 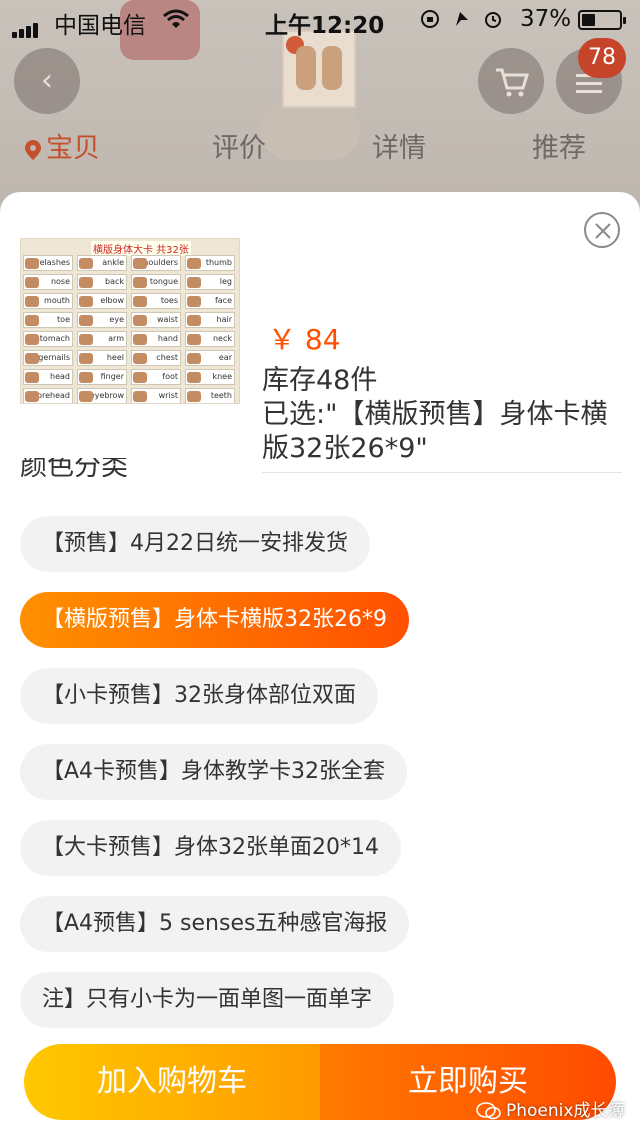 What do you see at coordinates (156, 301) in the screenshot?
I see `product-image-word-card: toes` at bounding box center [156, 301].